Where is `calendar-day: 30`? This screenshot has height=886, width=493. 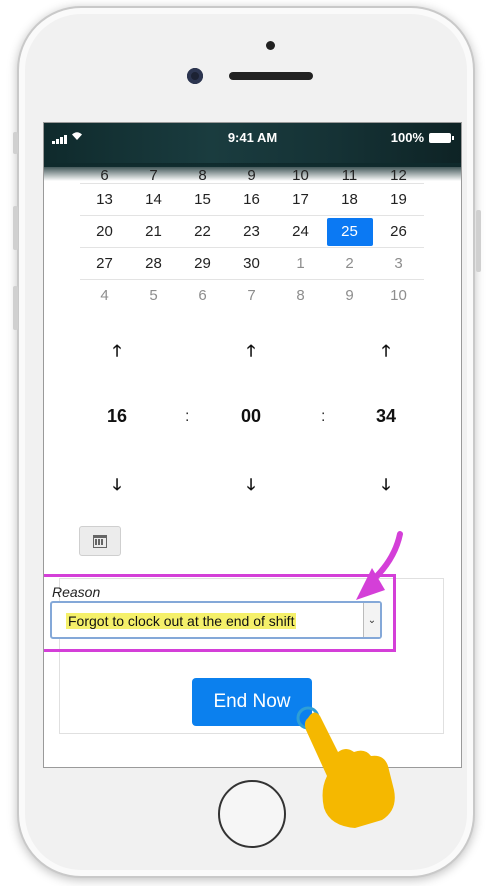
calendar-day: 30 is located at coordinates (251, 263).